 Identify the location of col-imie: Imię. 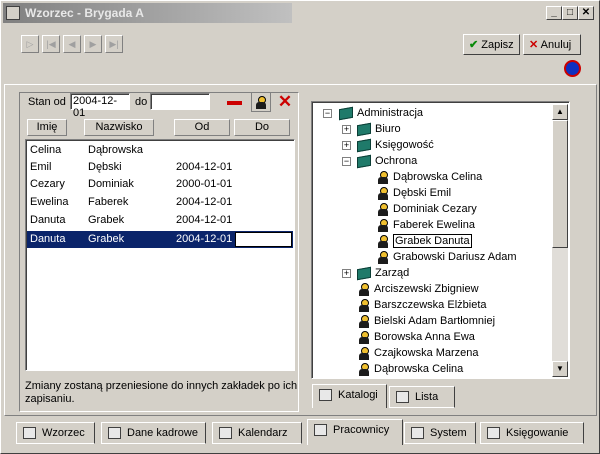
(47, 127).